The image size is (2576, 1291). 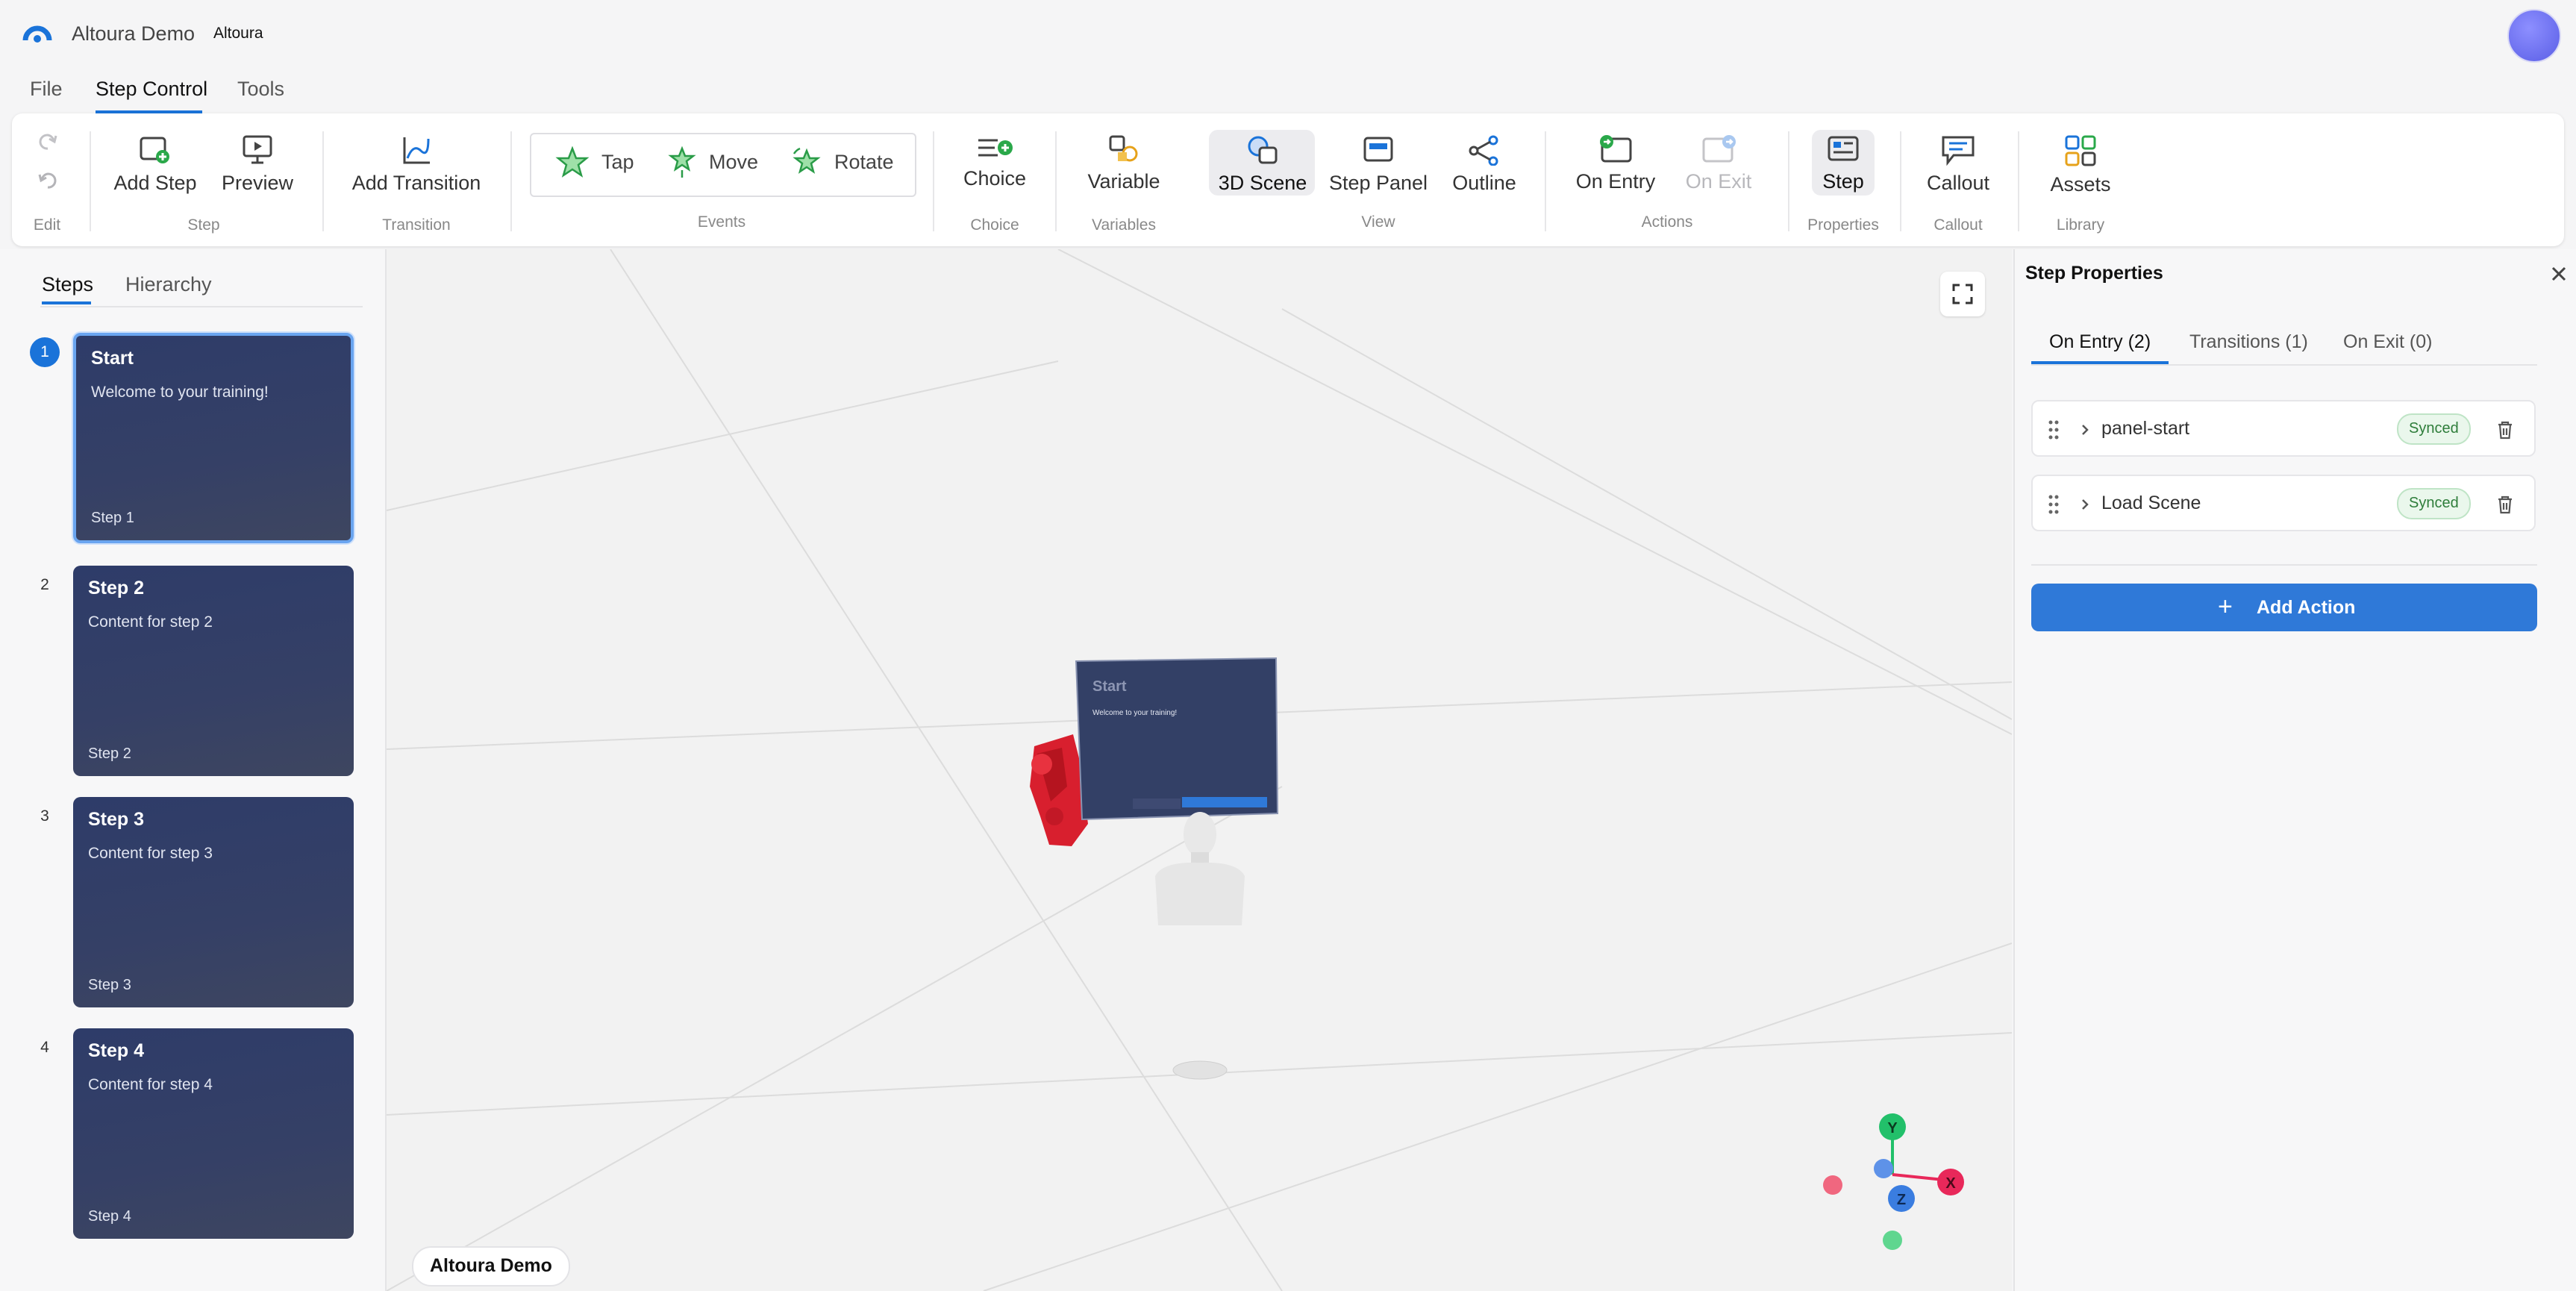 What do you see at coordinates (682, 162) in the screenshot?
I see `move-star-icon` at bounding box center [682, 162].